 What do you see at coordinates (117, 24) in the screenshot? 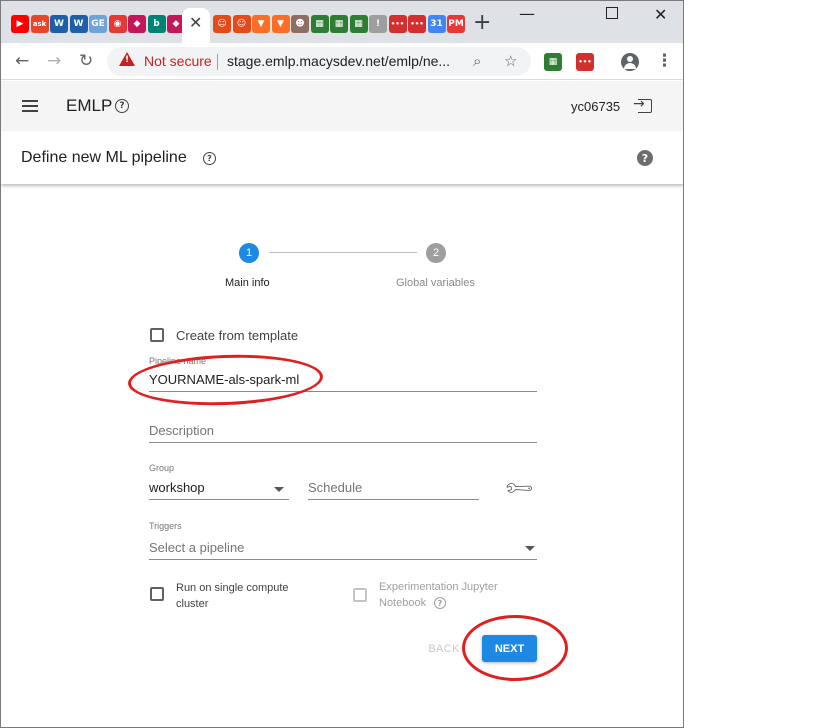
I see `pinned-tab-wifi-red-icon: ◉` at bounding box center [117, 24].